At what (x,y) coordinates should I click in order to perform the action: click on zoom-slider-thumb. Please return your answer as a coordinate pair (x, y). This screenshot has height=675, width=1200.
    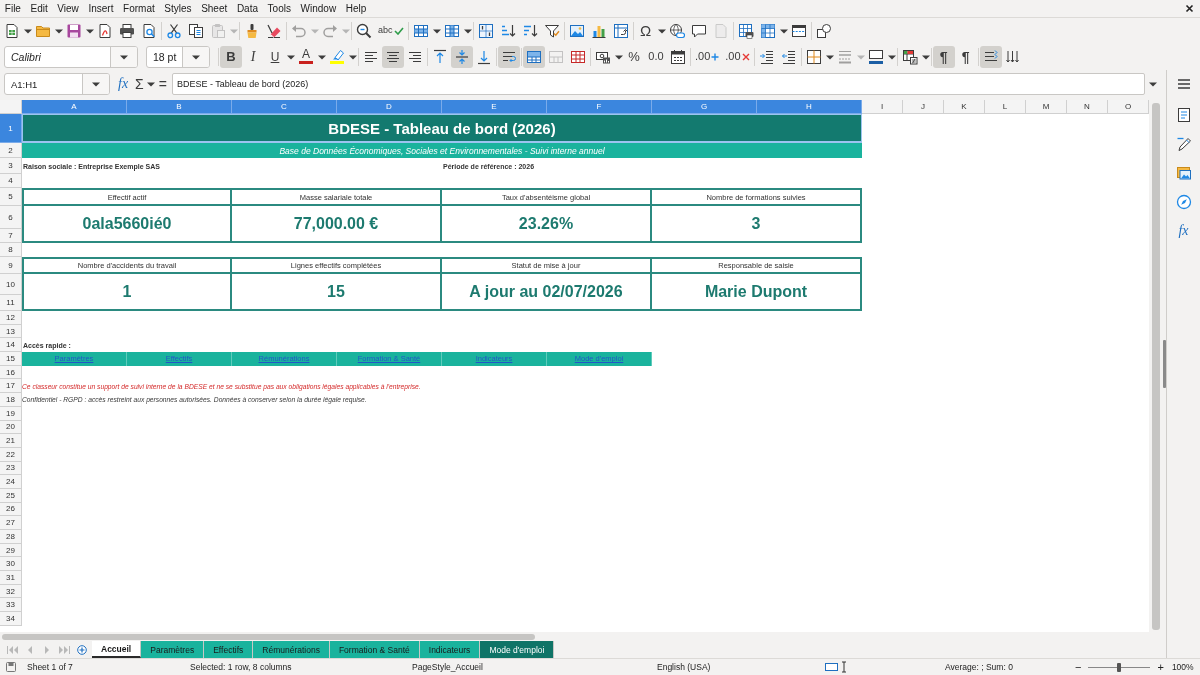
    Looking at the image, I should click on (1119, 667).